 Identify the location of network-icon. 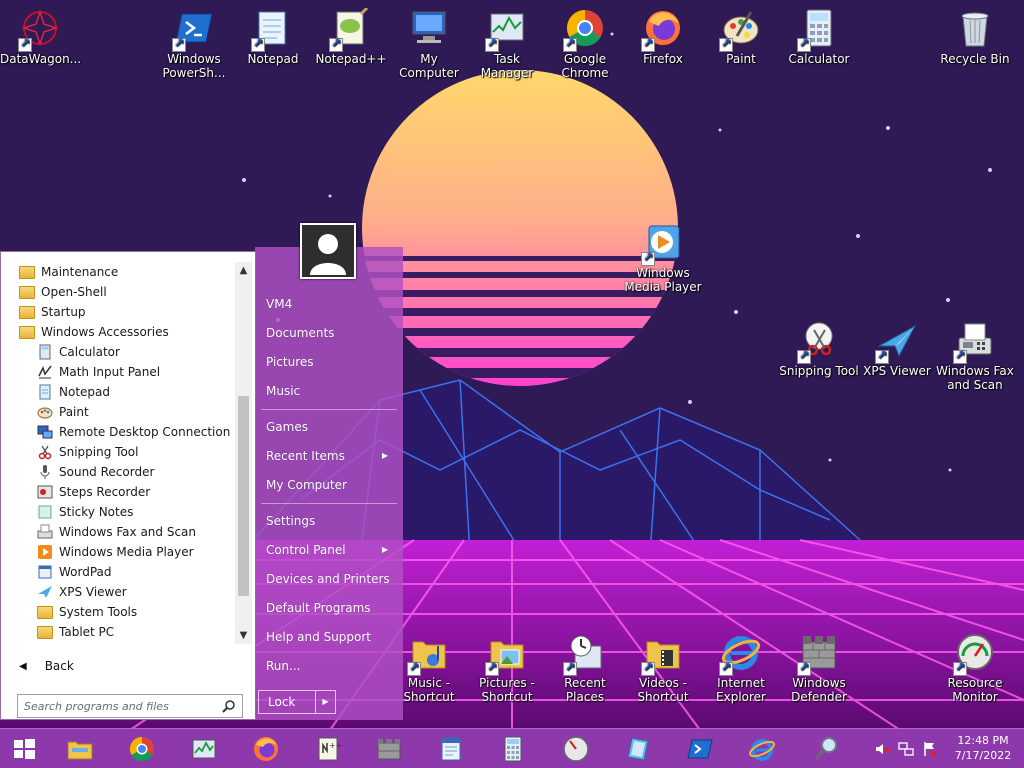
(906, 749).